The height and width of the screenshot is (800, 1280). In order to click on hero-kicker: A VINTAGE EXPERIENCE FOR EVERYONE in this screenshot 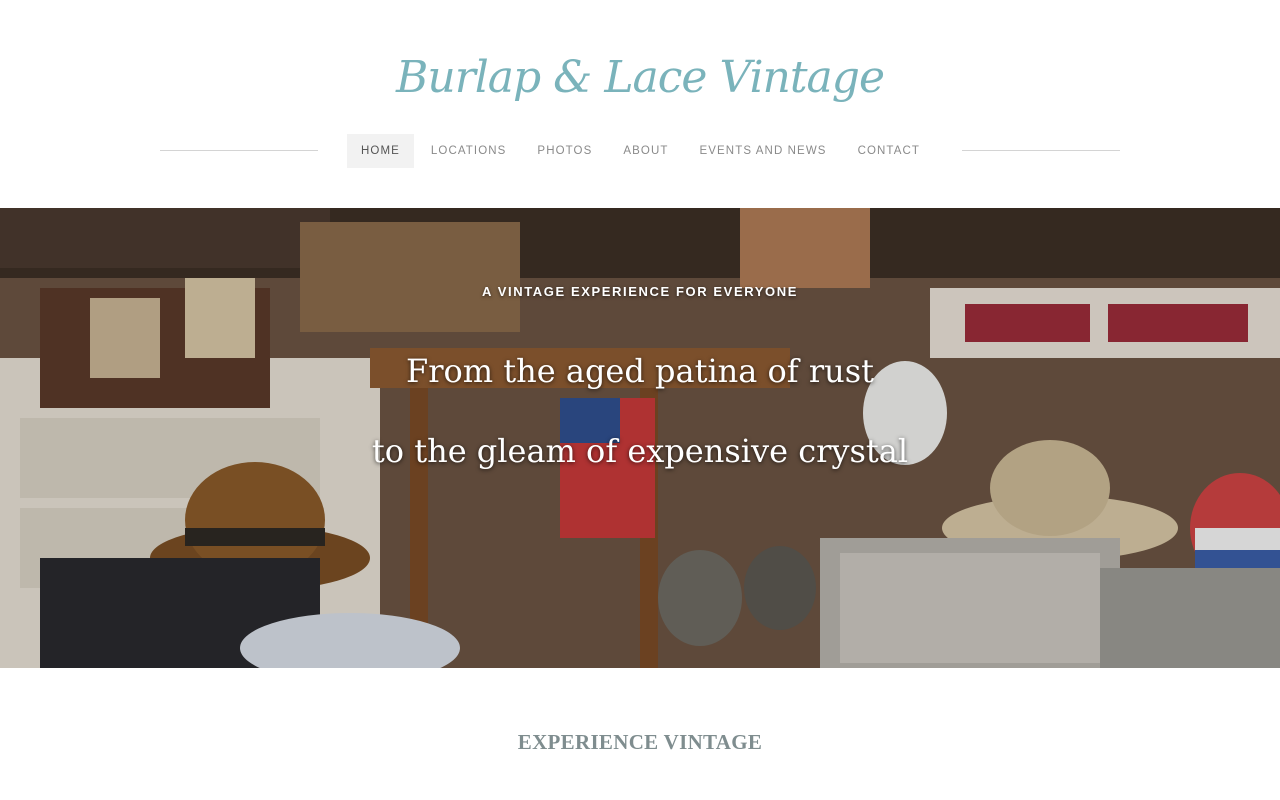, I will do `click(640, 291)`.